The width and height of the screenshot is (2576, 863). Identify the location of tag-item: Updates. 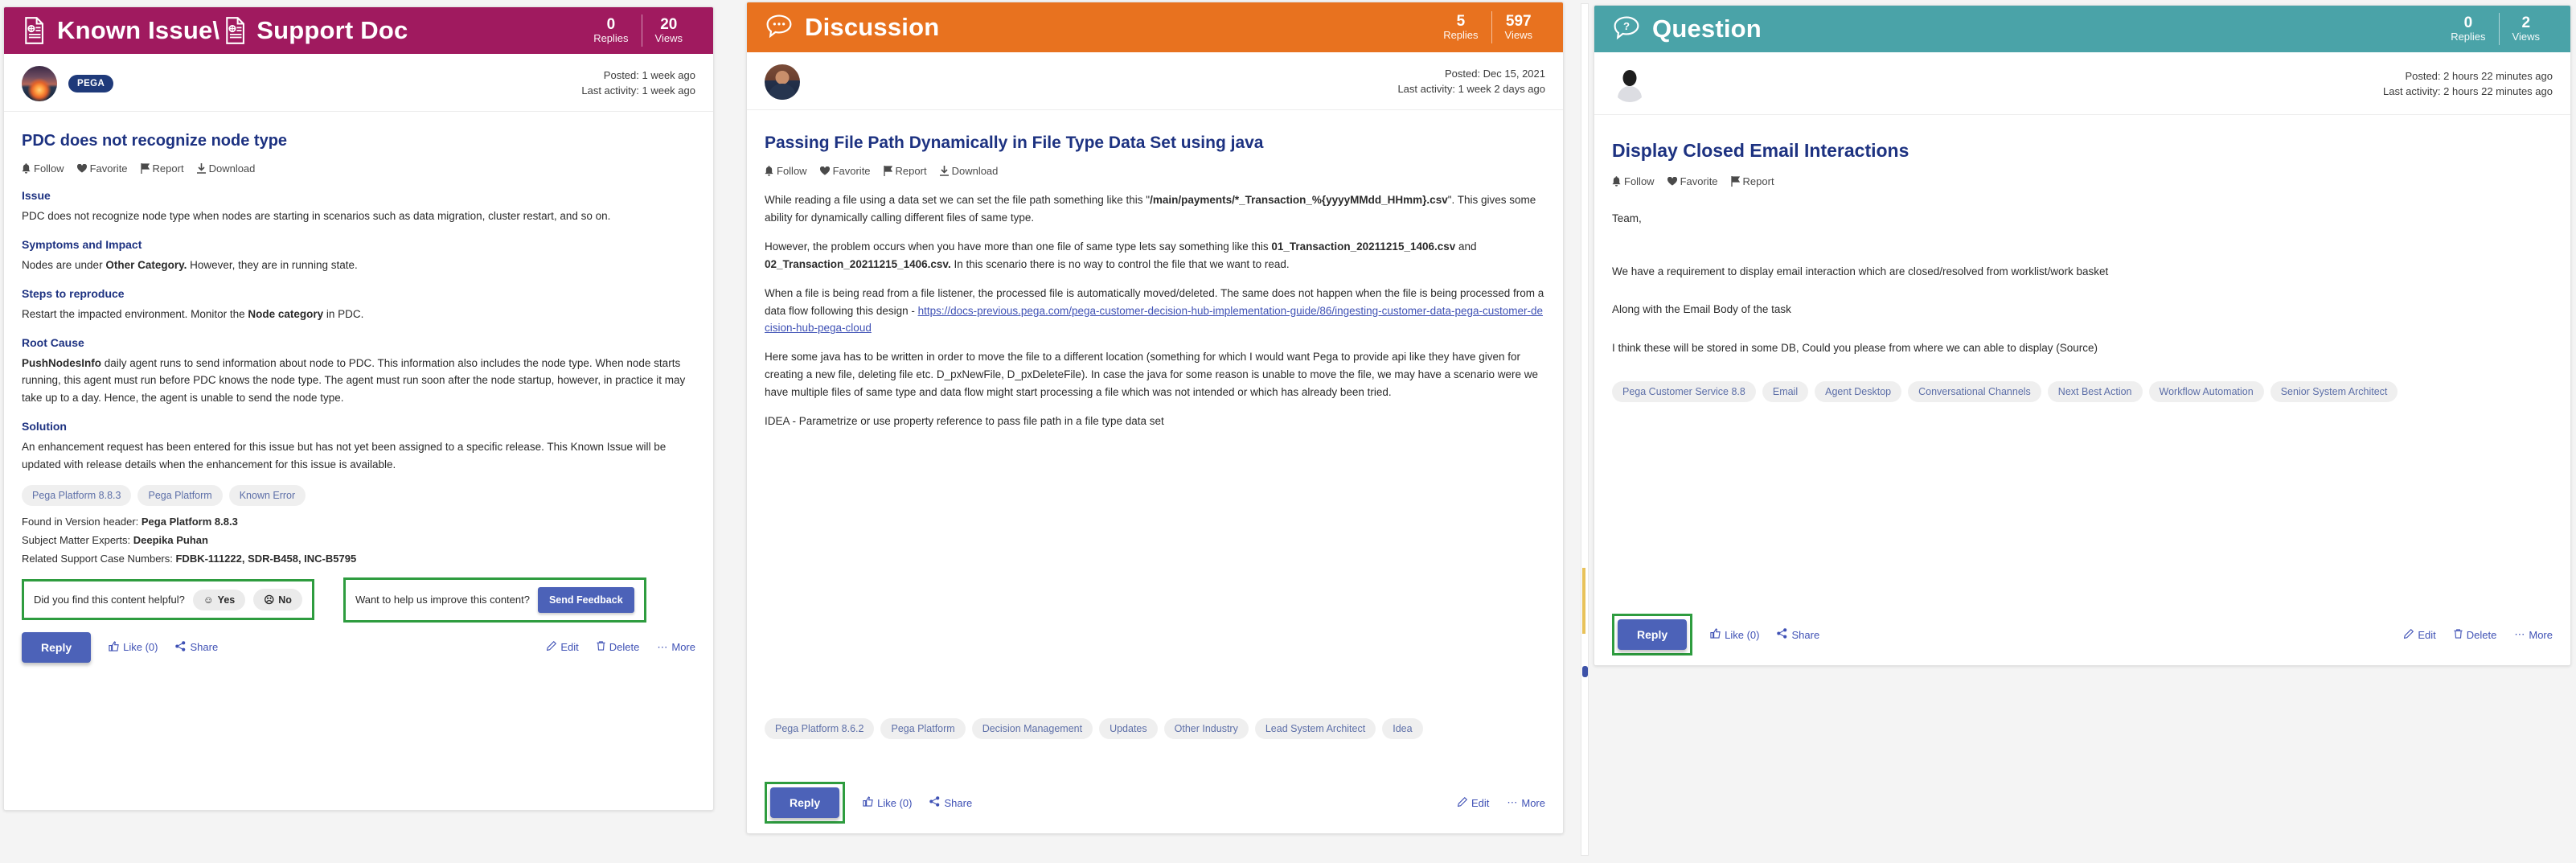
(1128, 728).